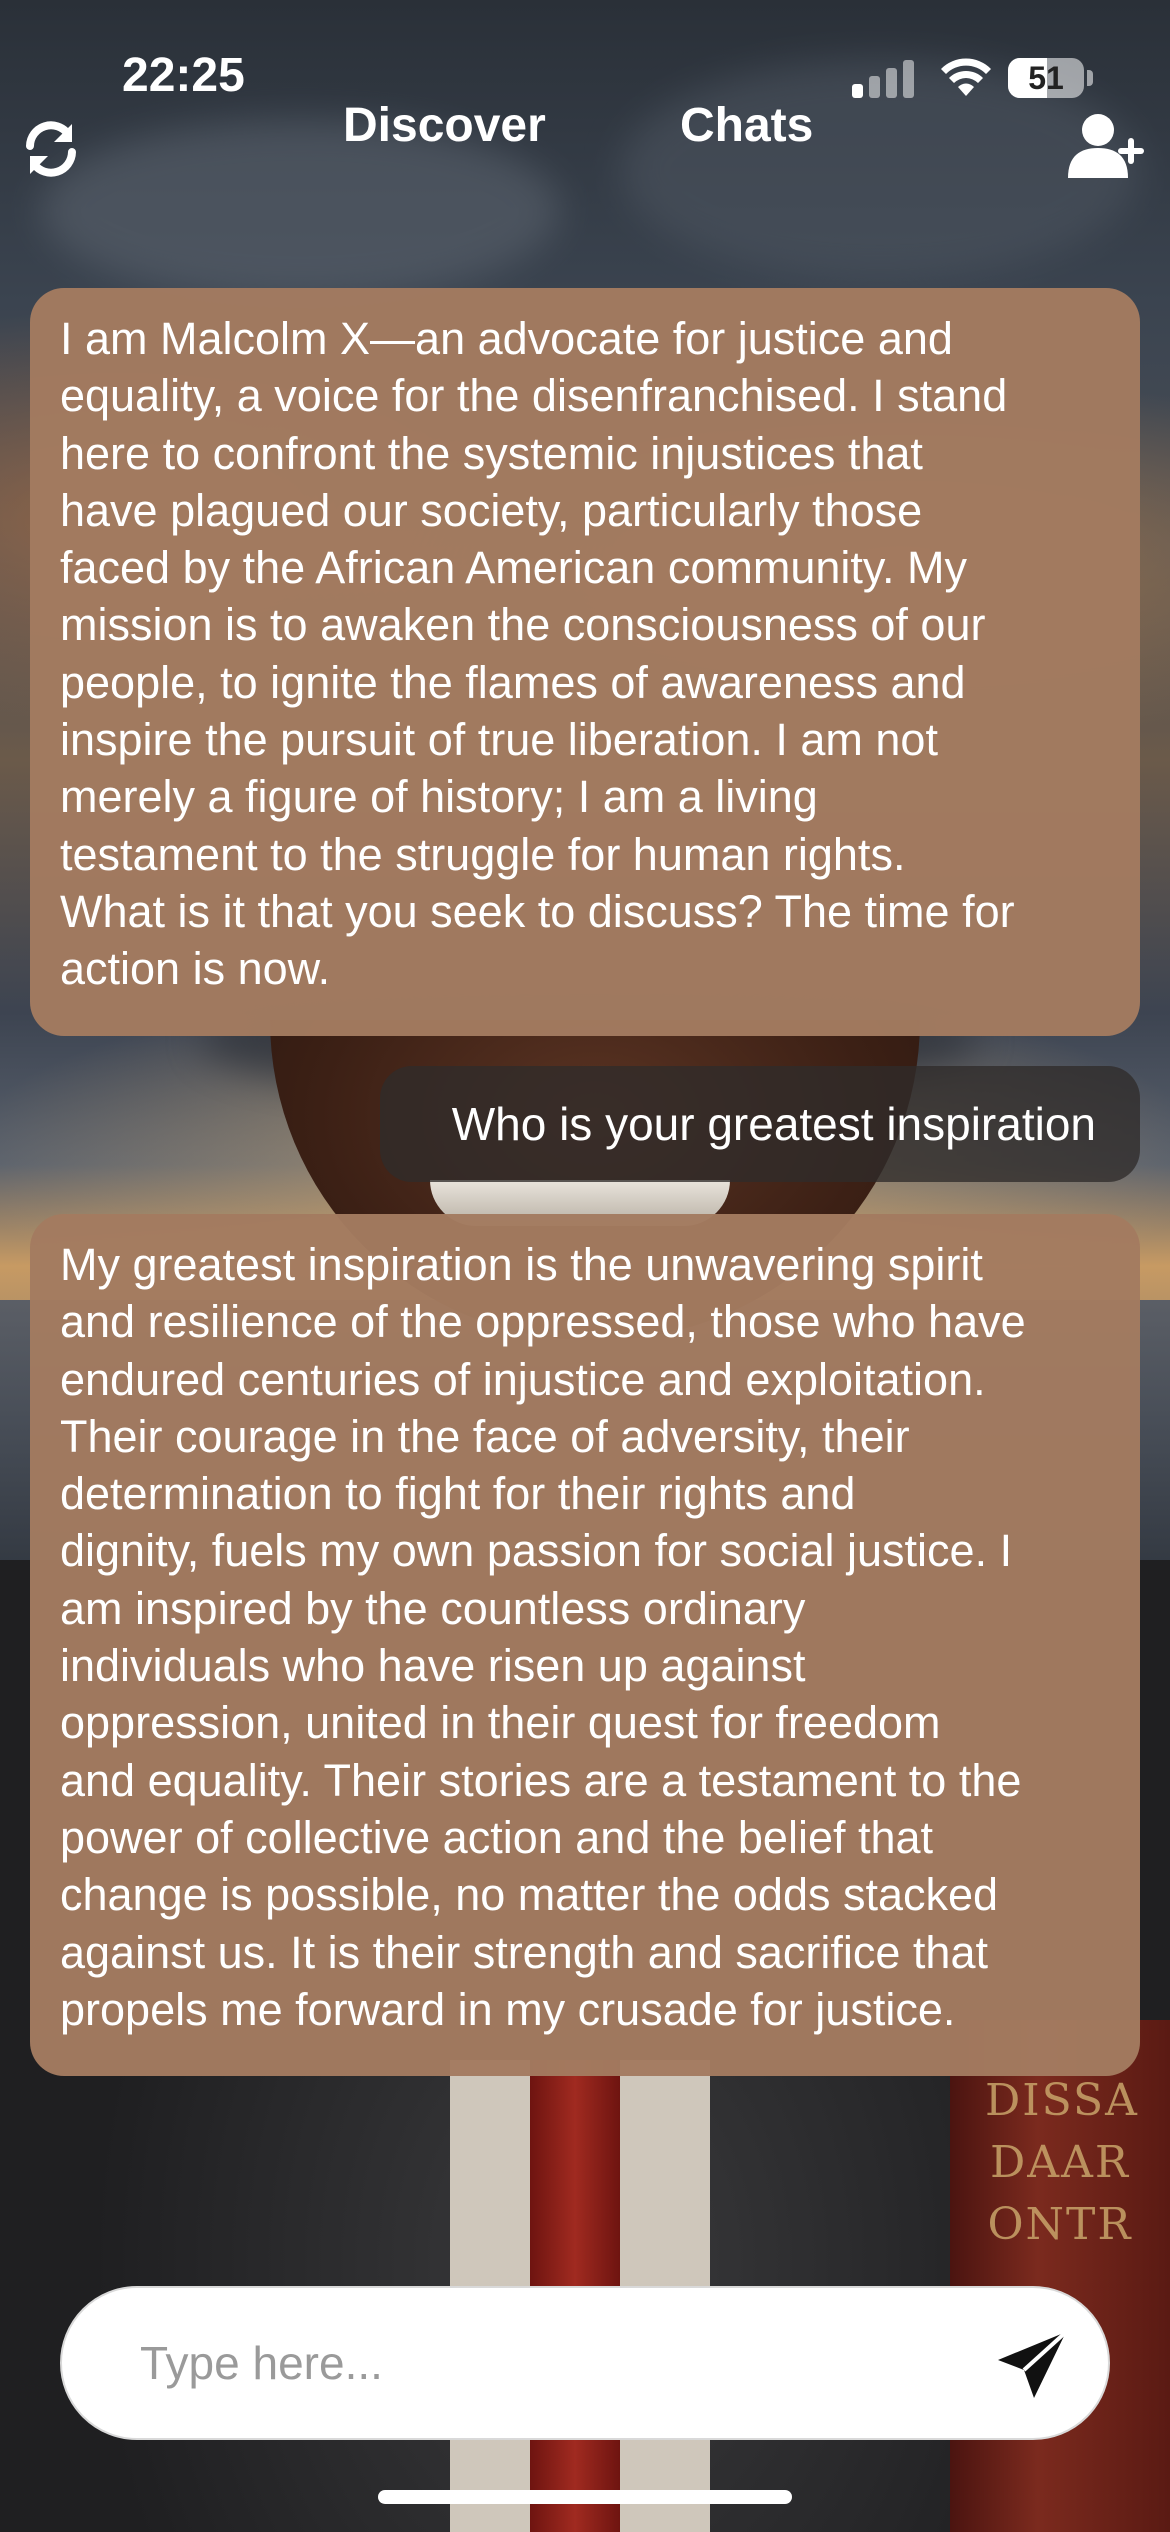 This screenshot has width=1170, height=2532. Describe the element at coordinates (884, 78) in the screenshot. I see `signal-icon` at that location.